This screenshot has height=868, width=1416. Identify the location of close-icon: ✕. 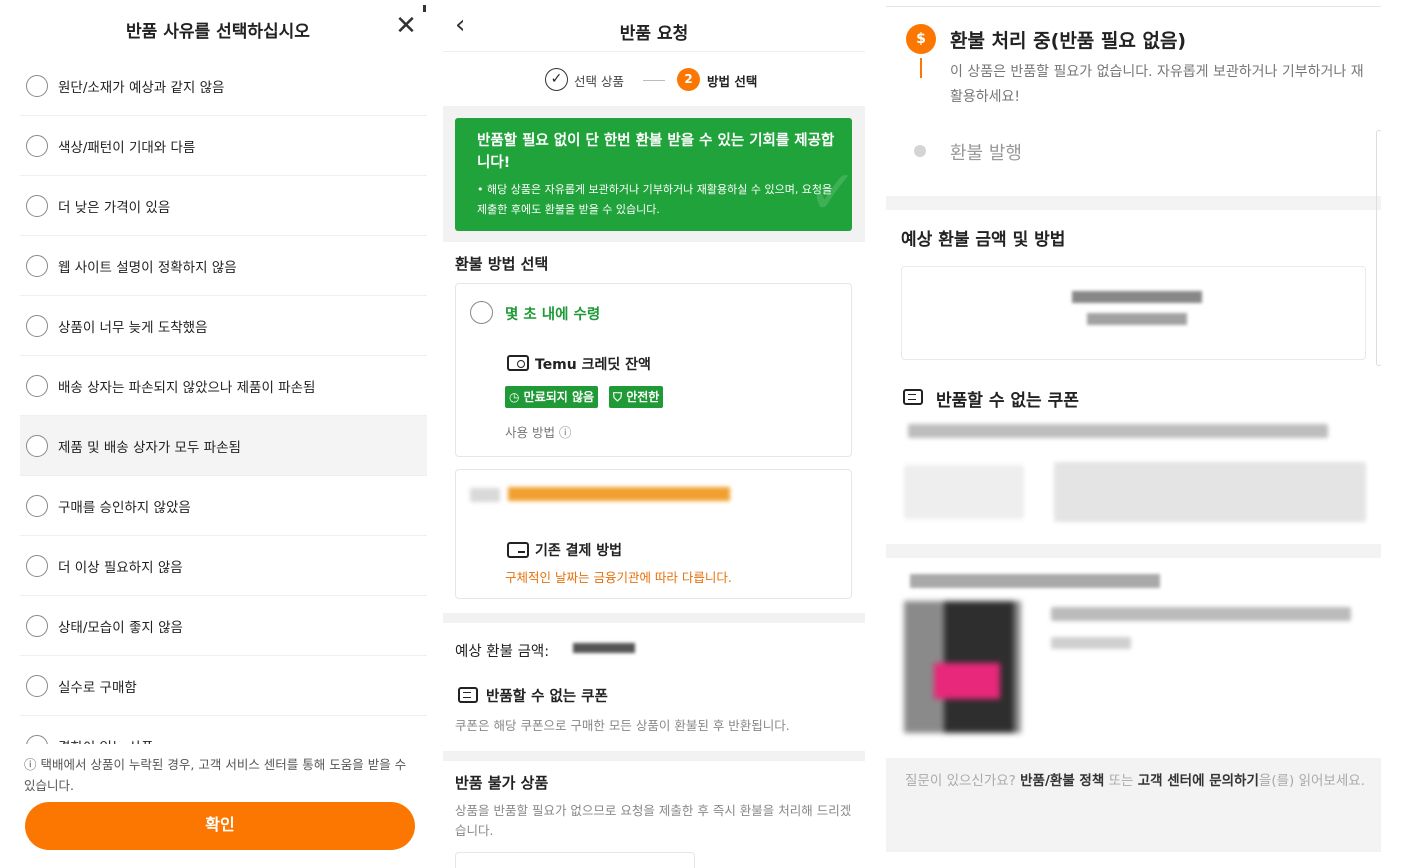
(406, 26).